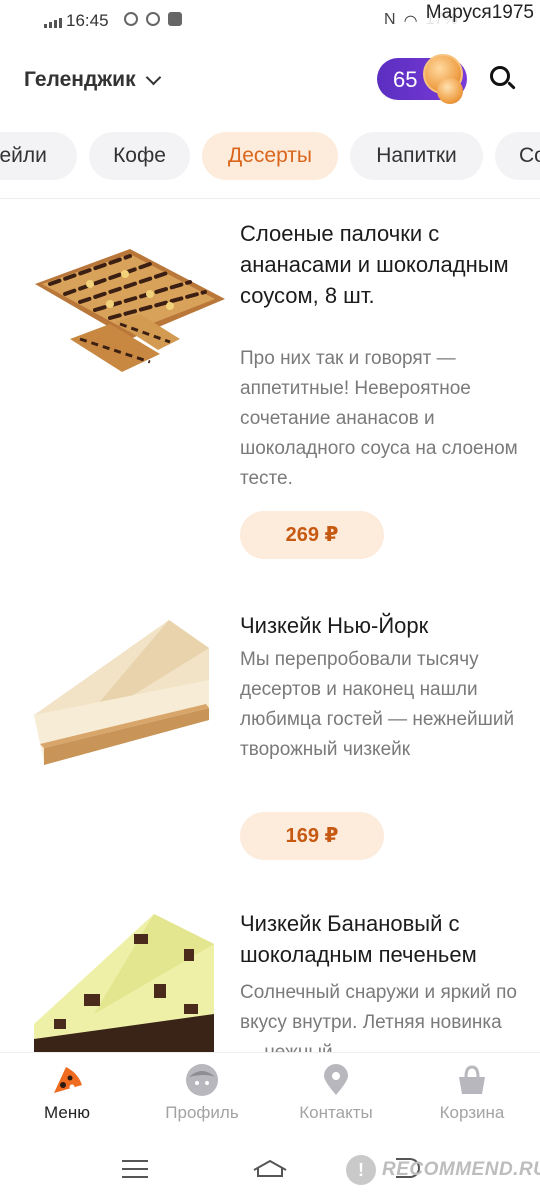  I want to click on profile-face-icon, so click(202, 1080).